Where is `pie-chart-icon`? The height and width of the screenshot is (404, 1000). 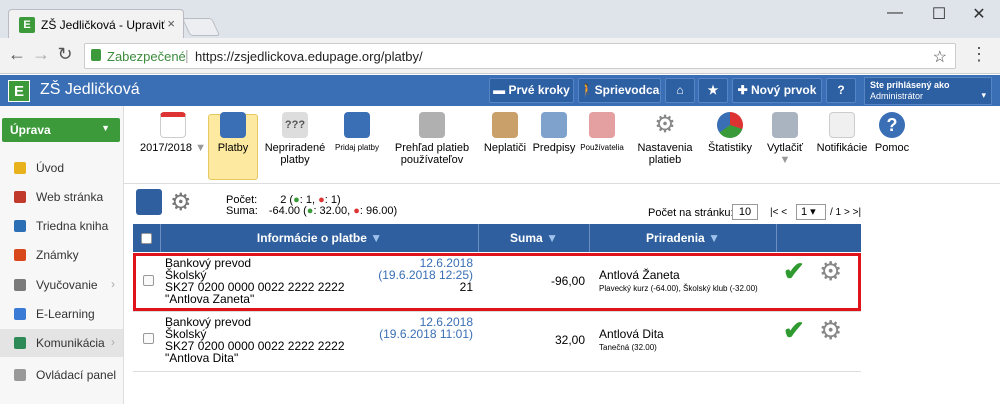 pie-chart-icon is located at coordinates (730, 125).